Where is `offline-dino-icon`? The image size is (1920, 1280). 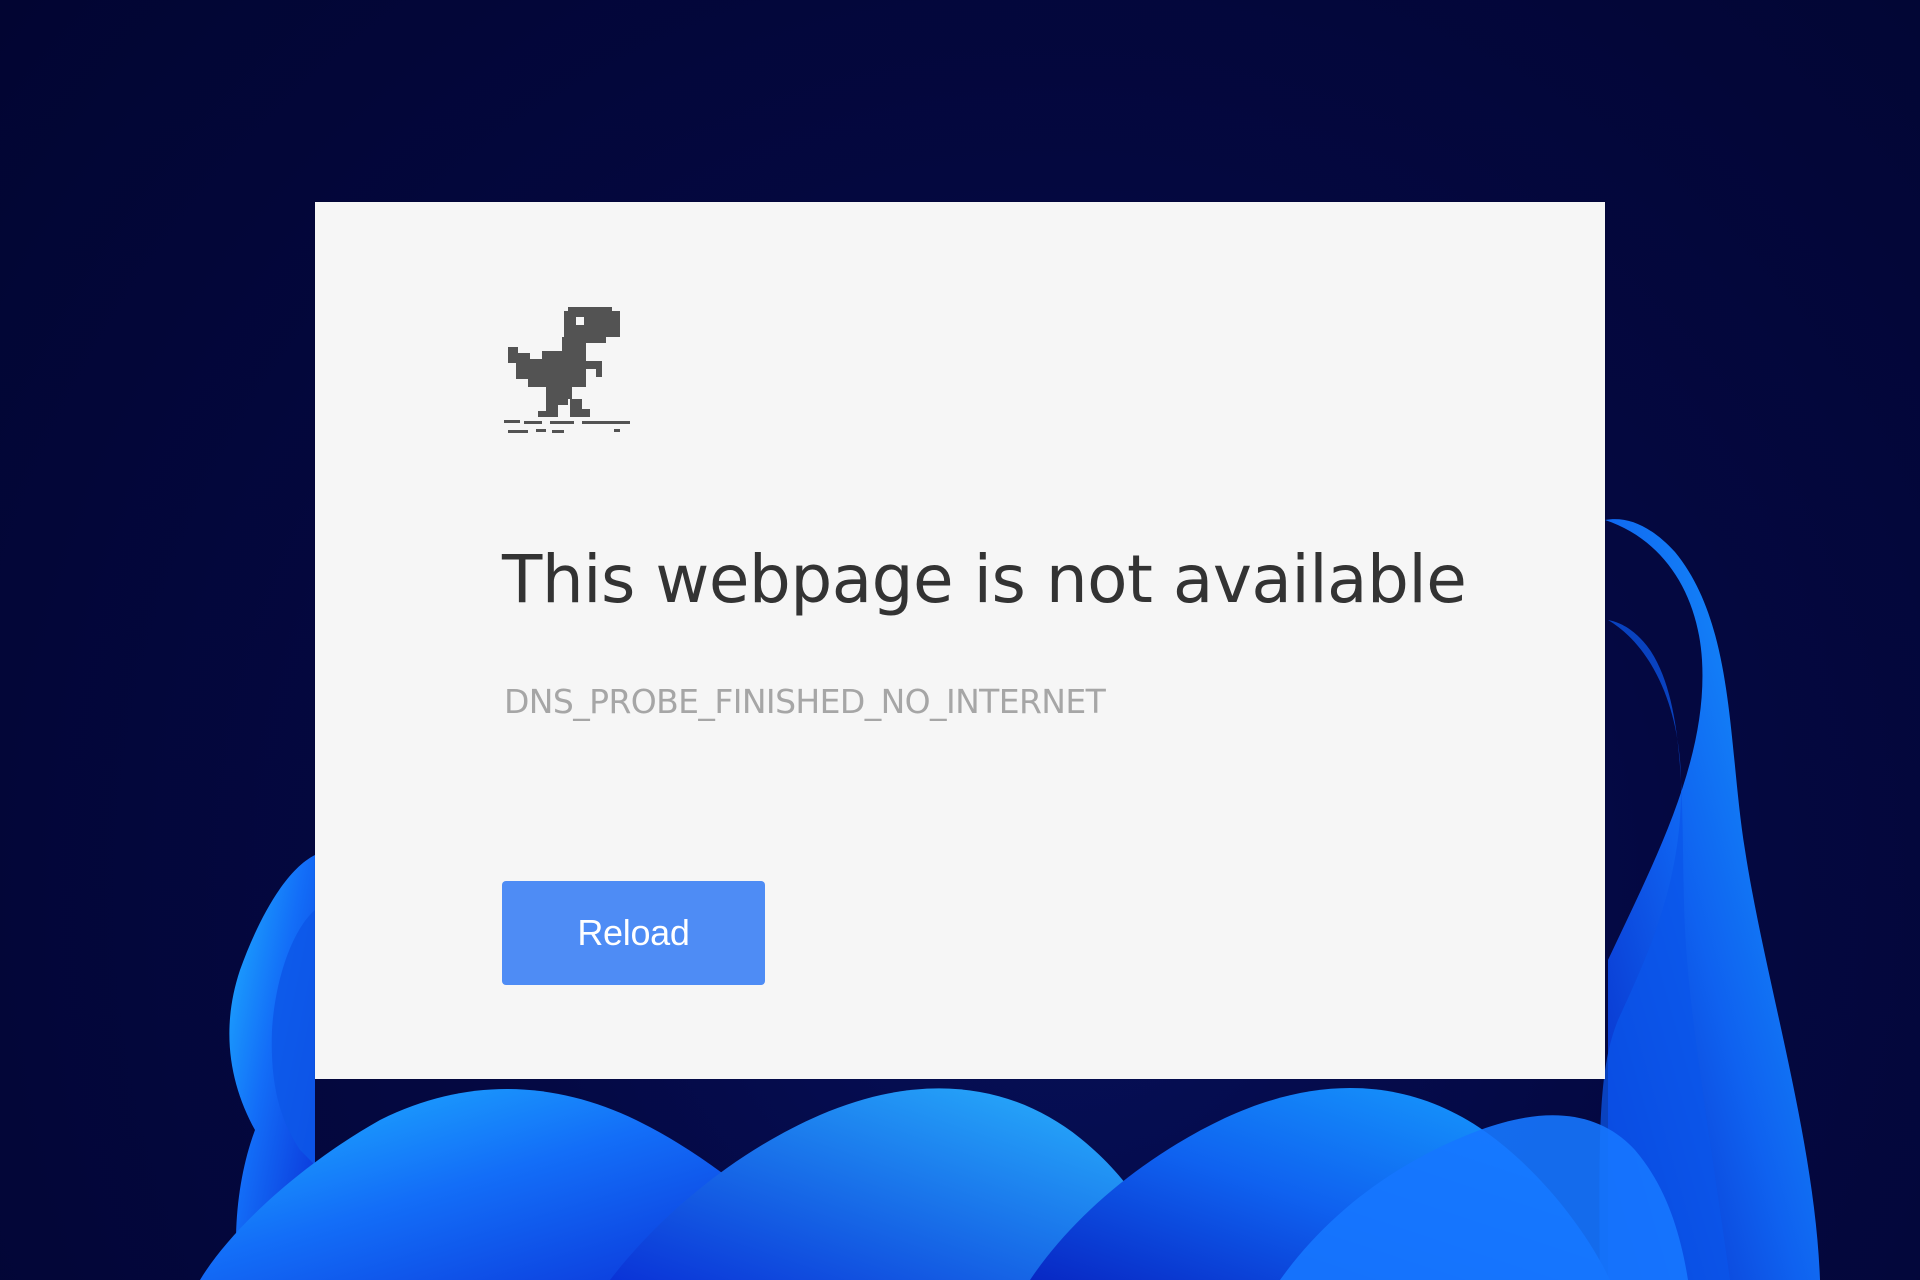
offline-dino-icon is located at coordinates (567, 370).